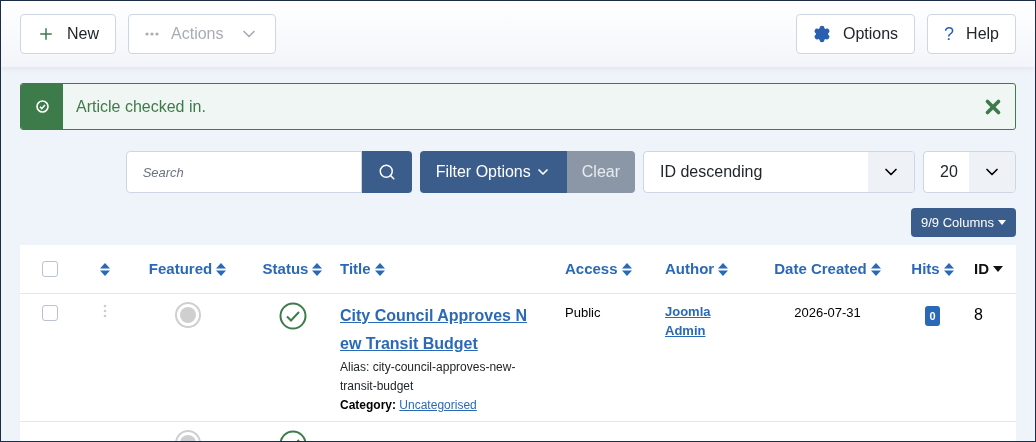  Describe the element at coordinates (438, 405) in the screenshot. I see `category-link: Uncategorised` at that location.